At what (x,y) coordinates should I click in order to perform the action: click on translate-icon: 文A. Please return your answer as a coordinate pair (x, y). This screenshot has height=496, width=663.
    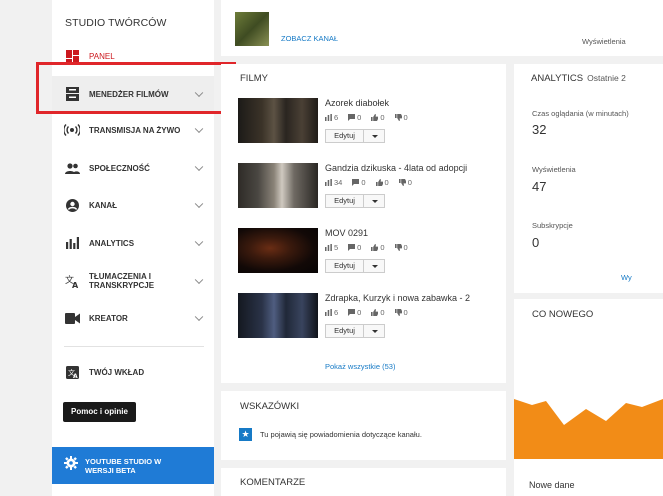
    Looking at the image, I should click on (72, 372).